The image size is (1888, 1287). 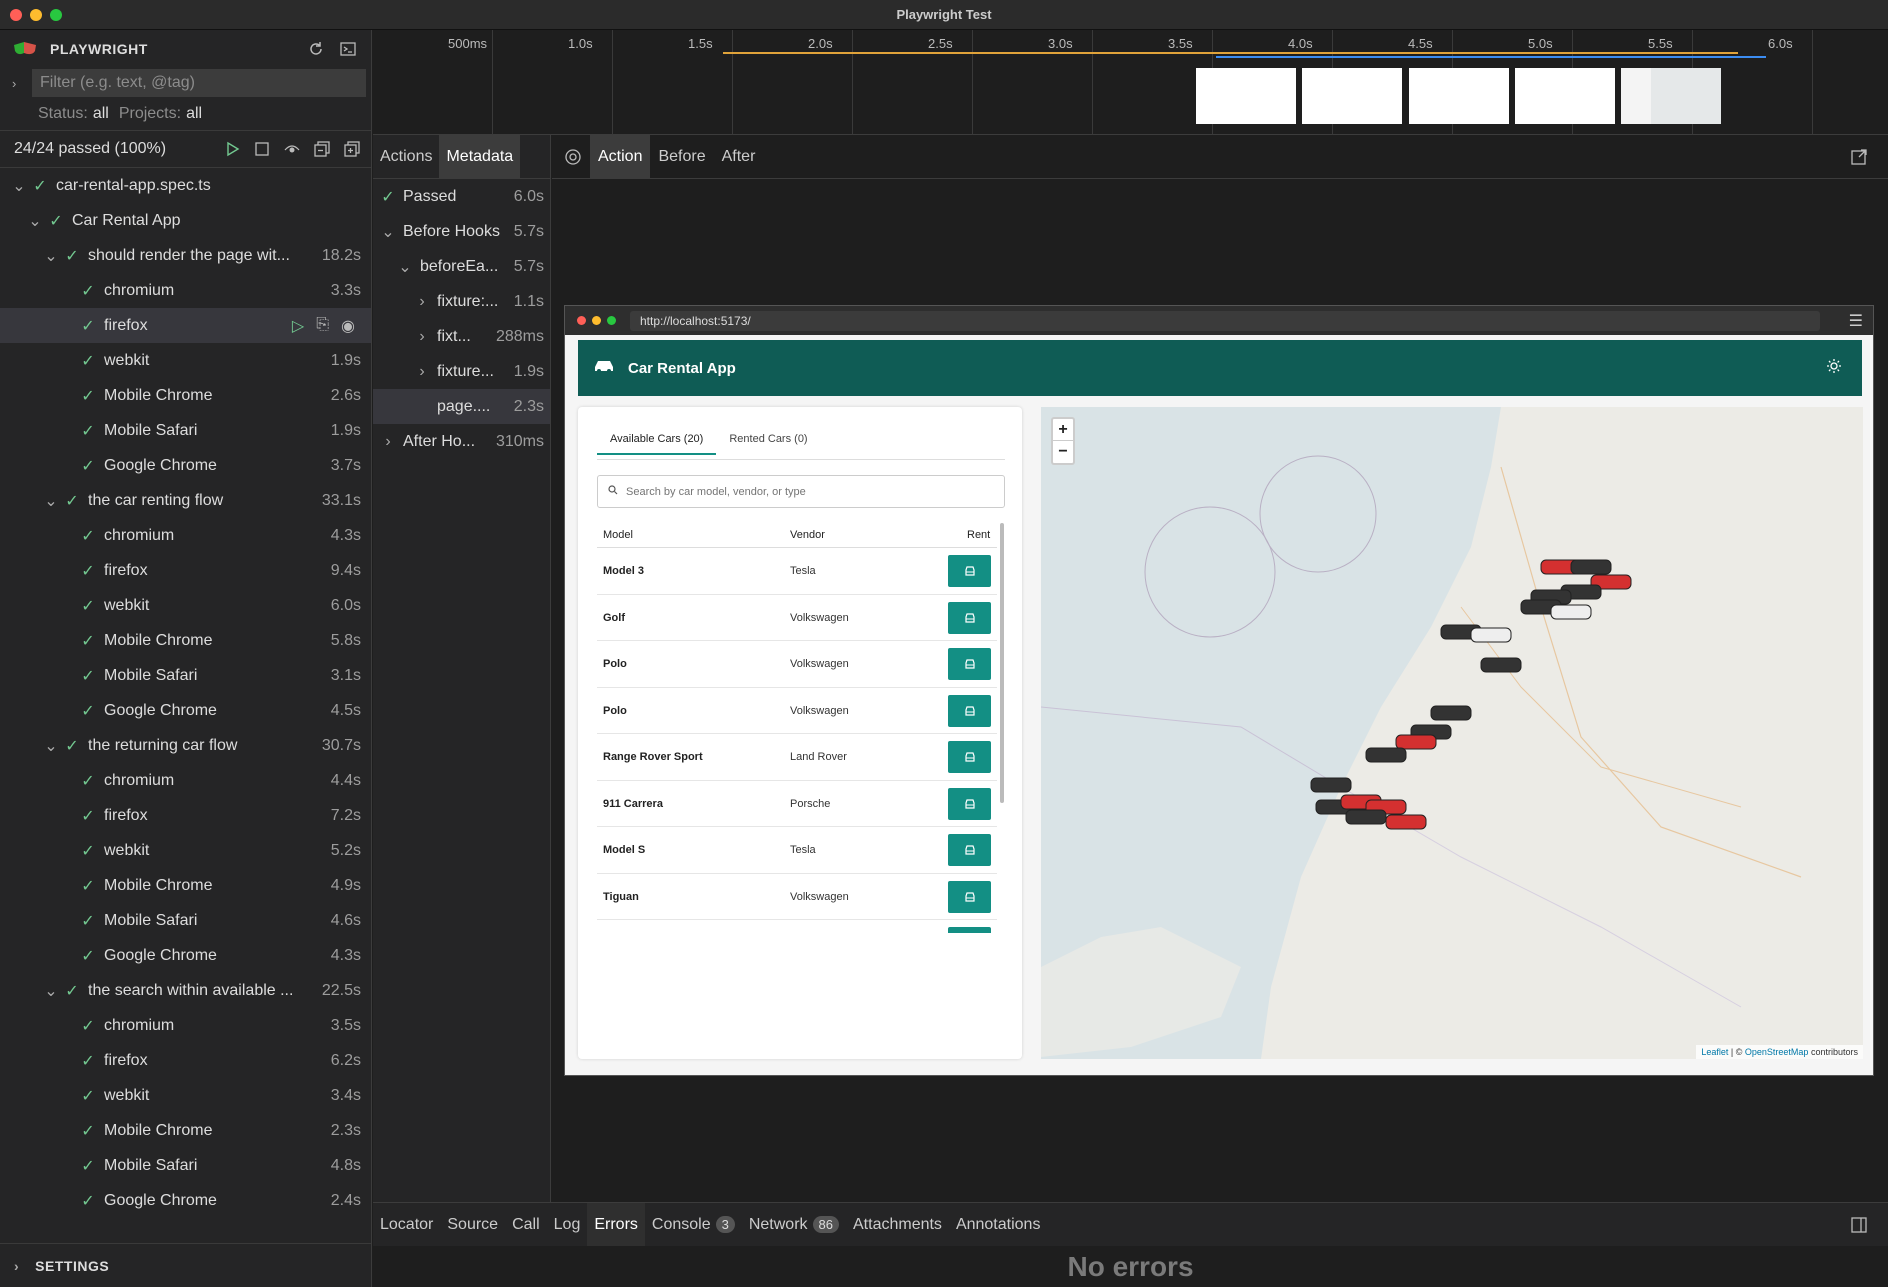 I want to click on tree-item: ⌄ ✓ the search within available ... 22.5s, so click(x=185, y=990).